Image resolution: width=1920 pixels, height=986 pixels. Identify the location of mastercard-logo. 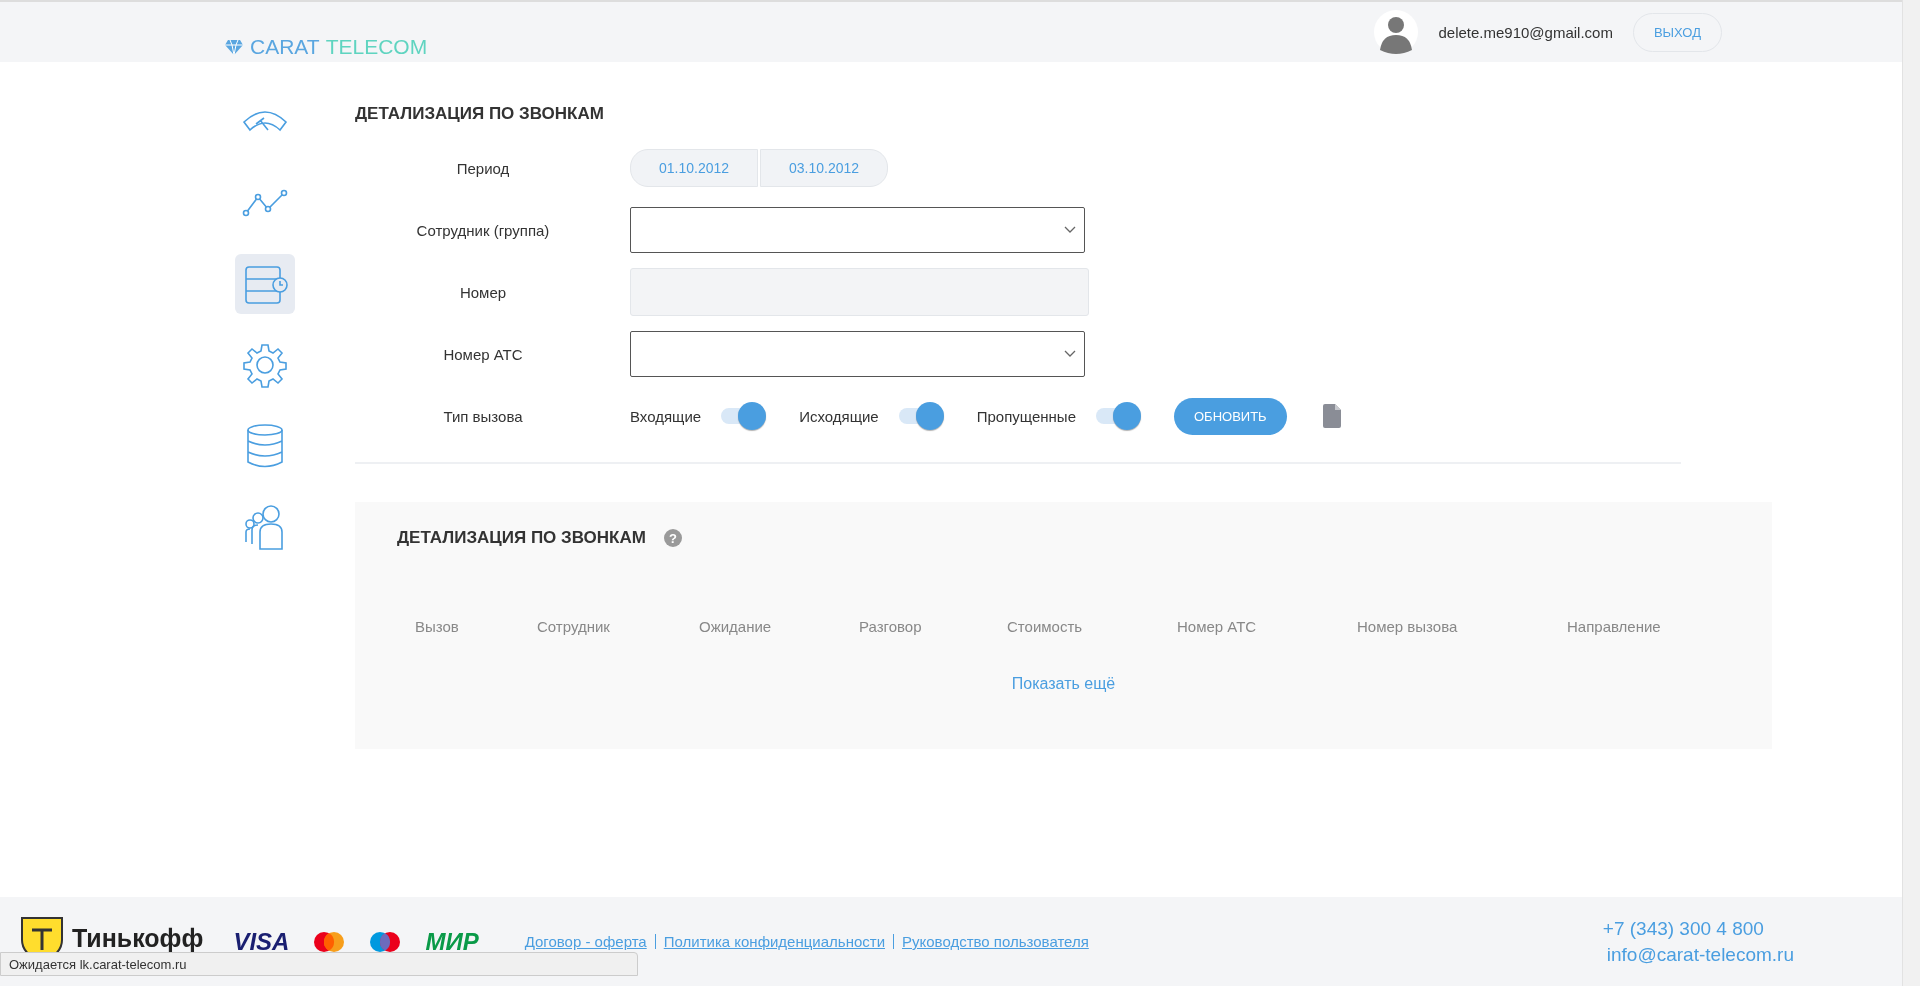
(329, 941).